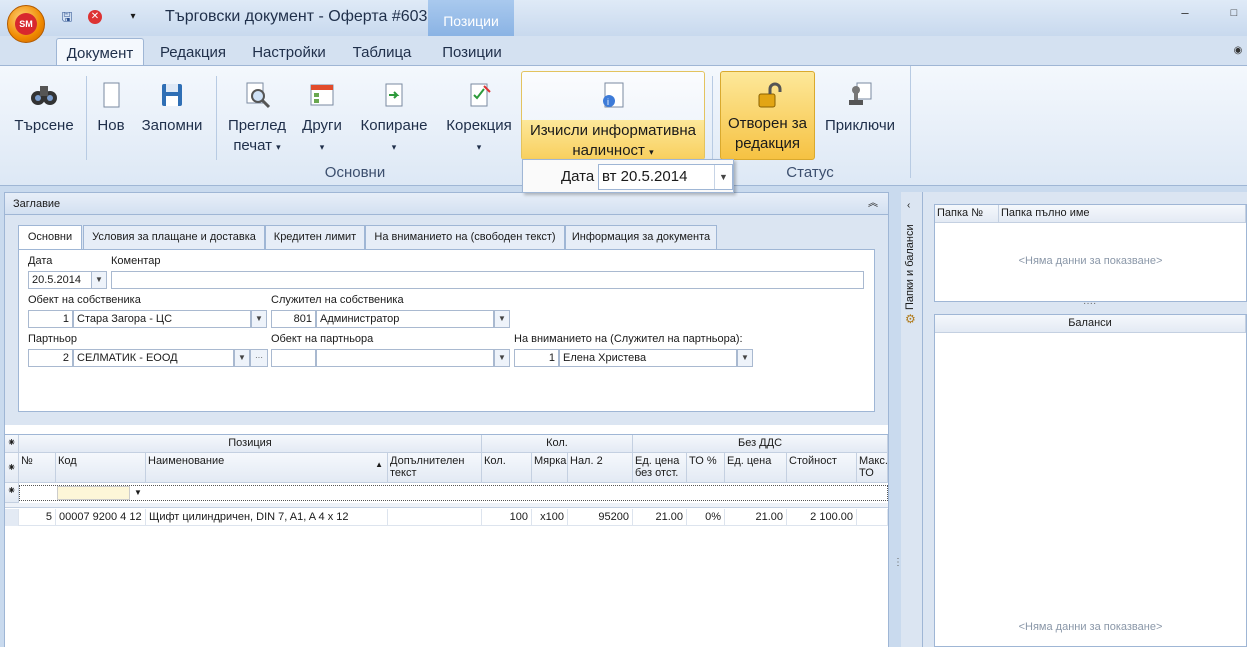  Describe the element at coordinates (822, 468) in the screenshot. I see `col-value: Стойност` at that location.